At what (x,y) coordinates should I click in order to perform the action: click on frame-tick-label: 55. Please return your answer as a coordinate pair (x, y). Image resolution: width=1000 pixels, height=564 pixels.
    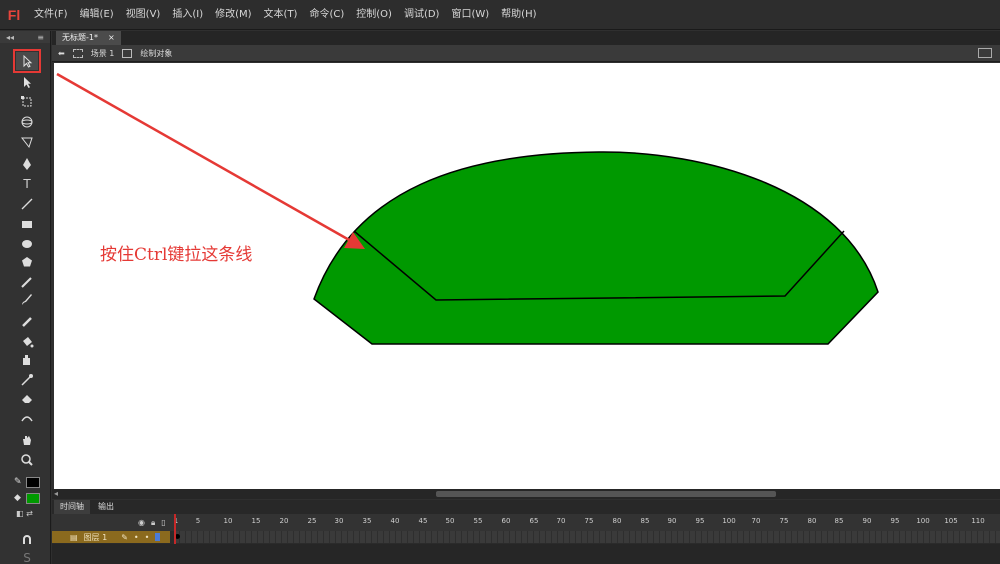
    Looking at the image, I should click on (478, 521).